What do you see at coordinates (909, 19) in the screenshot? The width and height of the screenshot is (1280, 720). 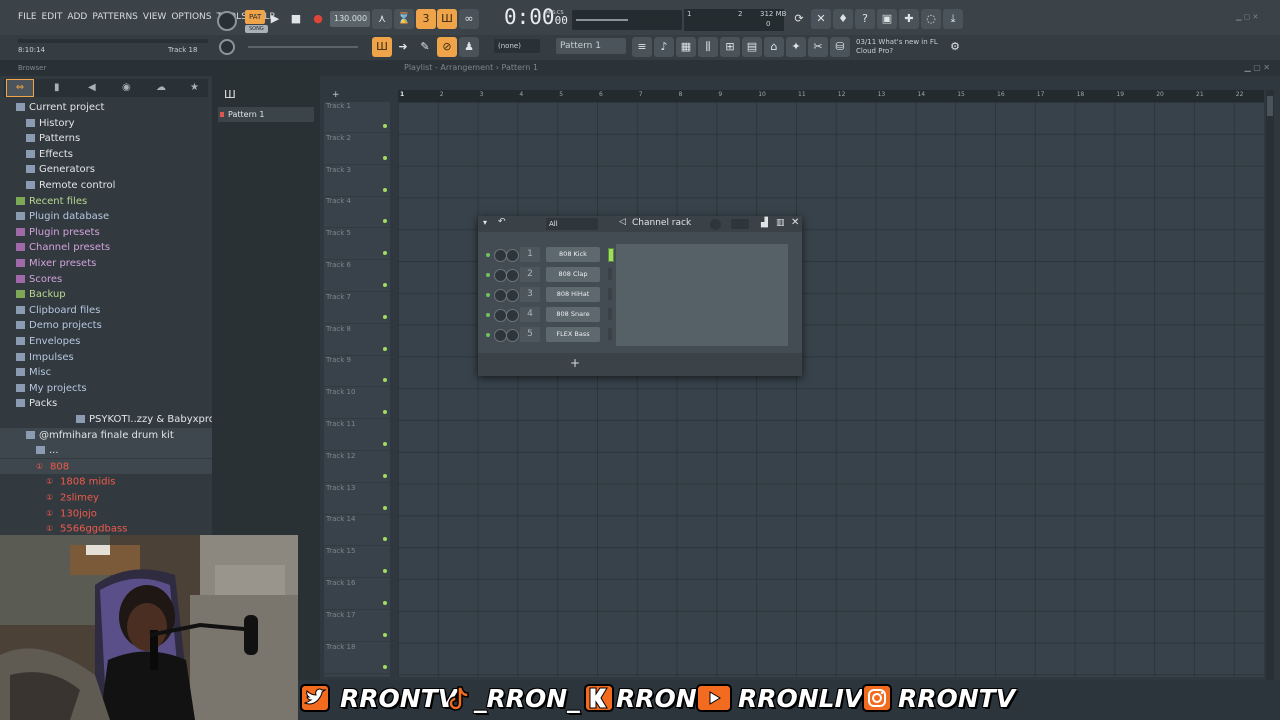 I see `plugin-icon: ✚` at bounding box center [909, 19].